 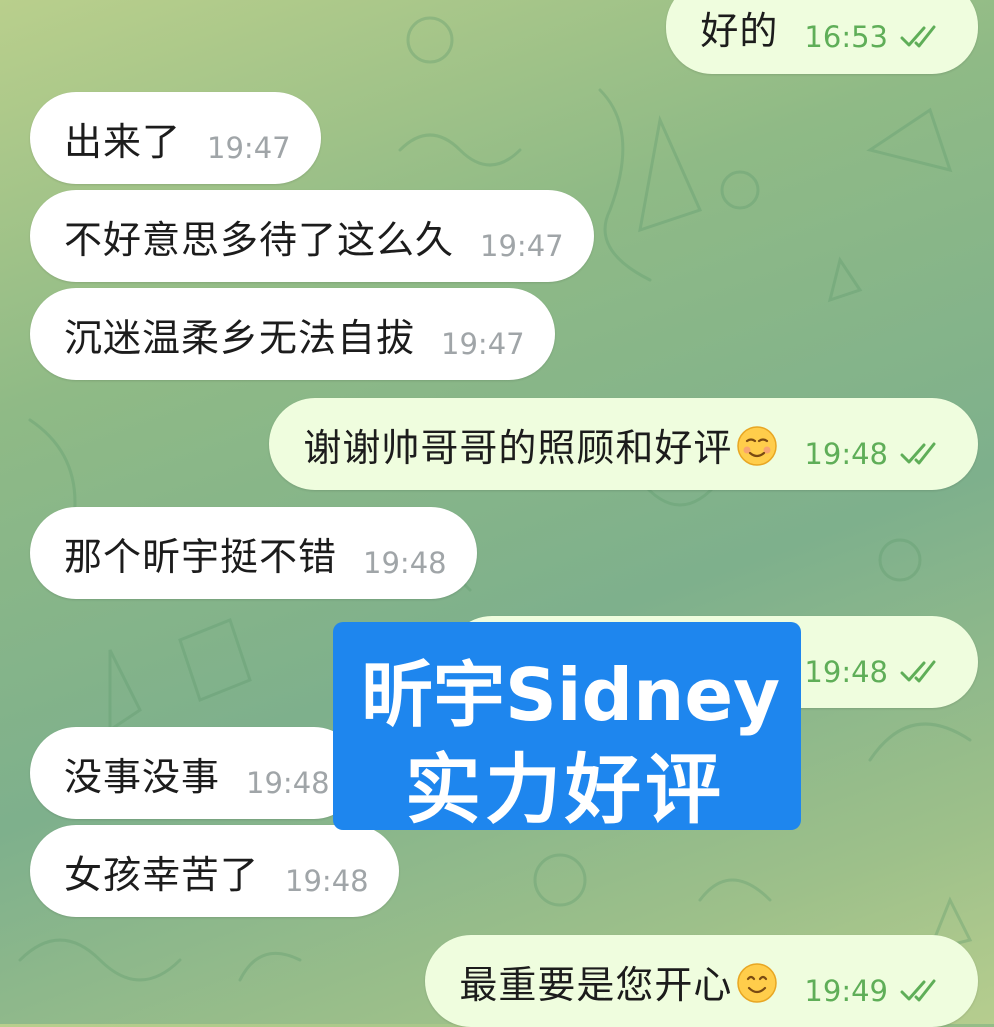 I want to click on incoming-message: 没事没事 19:48, so click(x=195, y=773).